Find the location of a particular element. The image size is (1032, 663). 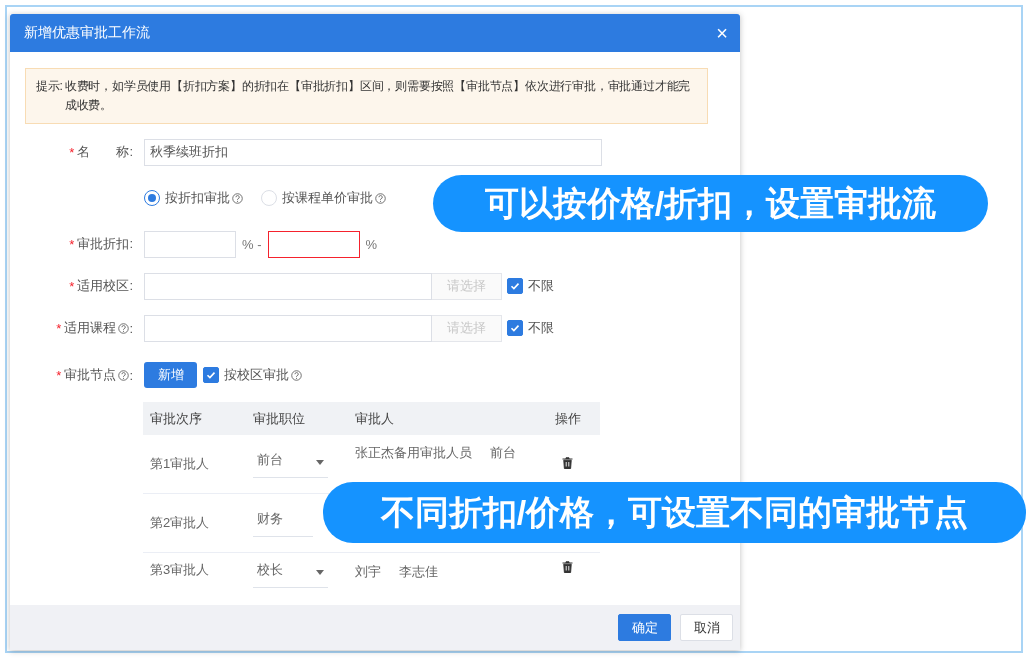

close-button: × is located at coordinates (722, 33).